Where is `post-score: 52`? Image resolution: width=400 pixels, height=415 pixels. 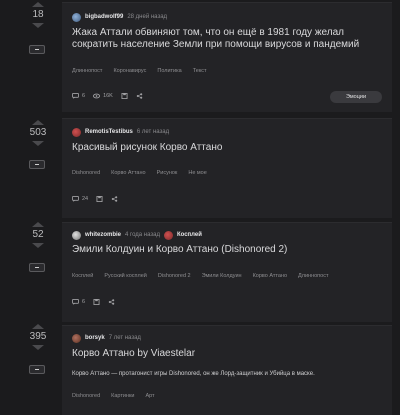
post-score: 52 is located at coordinates (38, 234).